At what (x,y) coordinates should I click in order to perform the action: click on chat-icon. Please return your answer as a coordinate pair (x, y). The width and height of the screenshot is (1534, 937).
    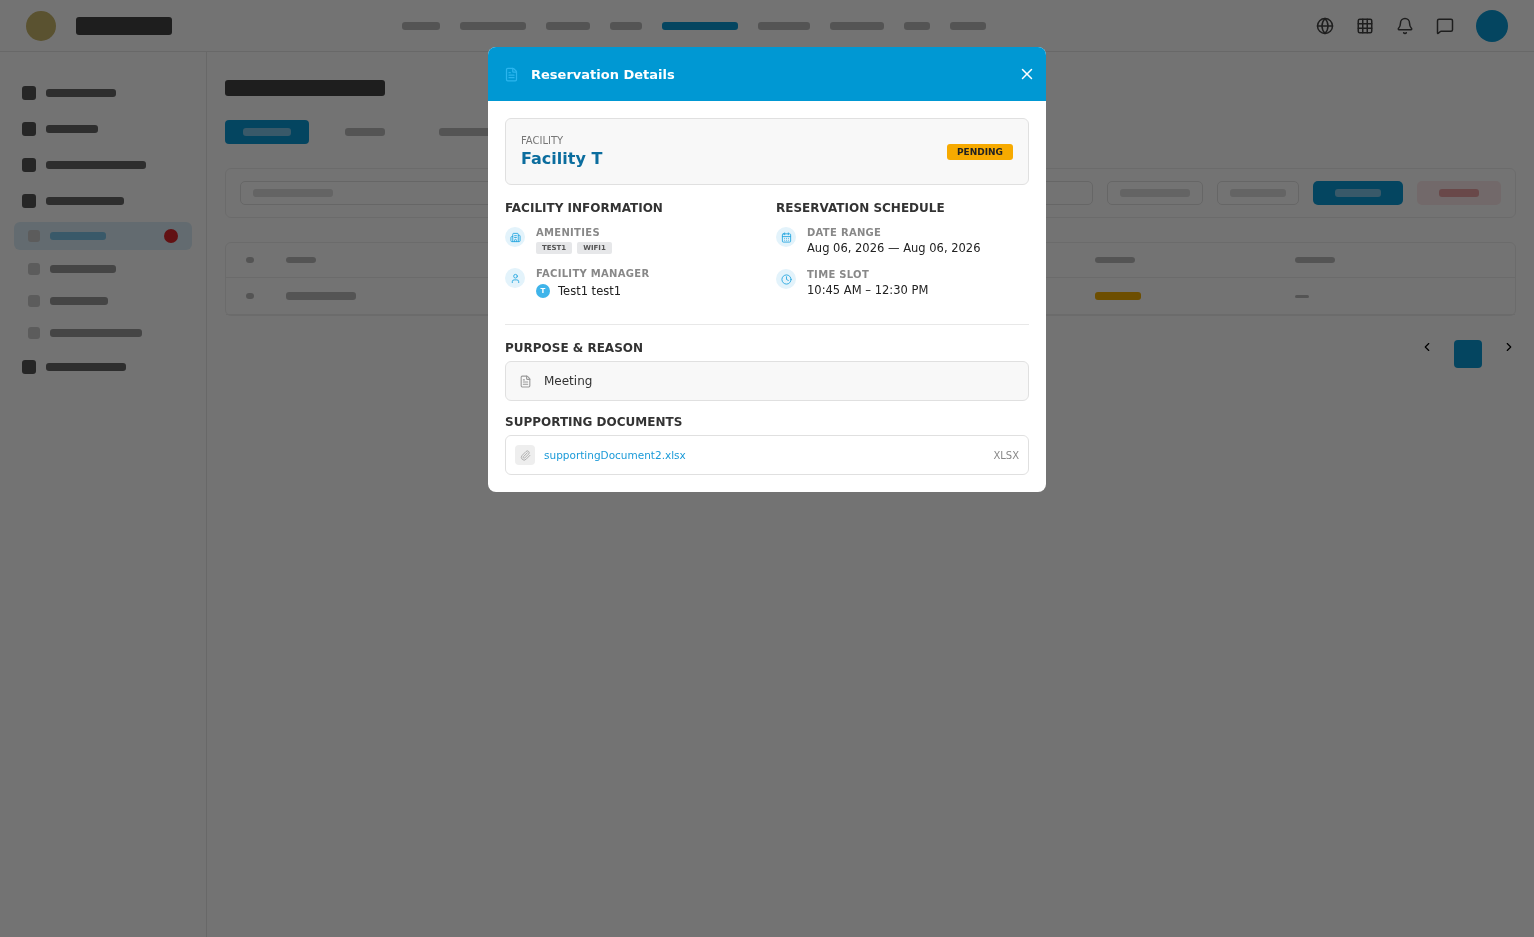
    Looking at the image, I should click on (1445, 25).